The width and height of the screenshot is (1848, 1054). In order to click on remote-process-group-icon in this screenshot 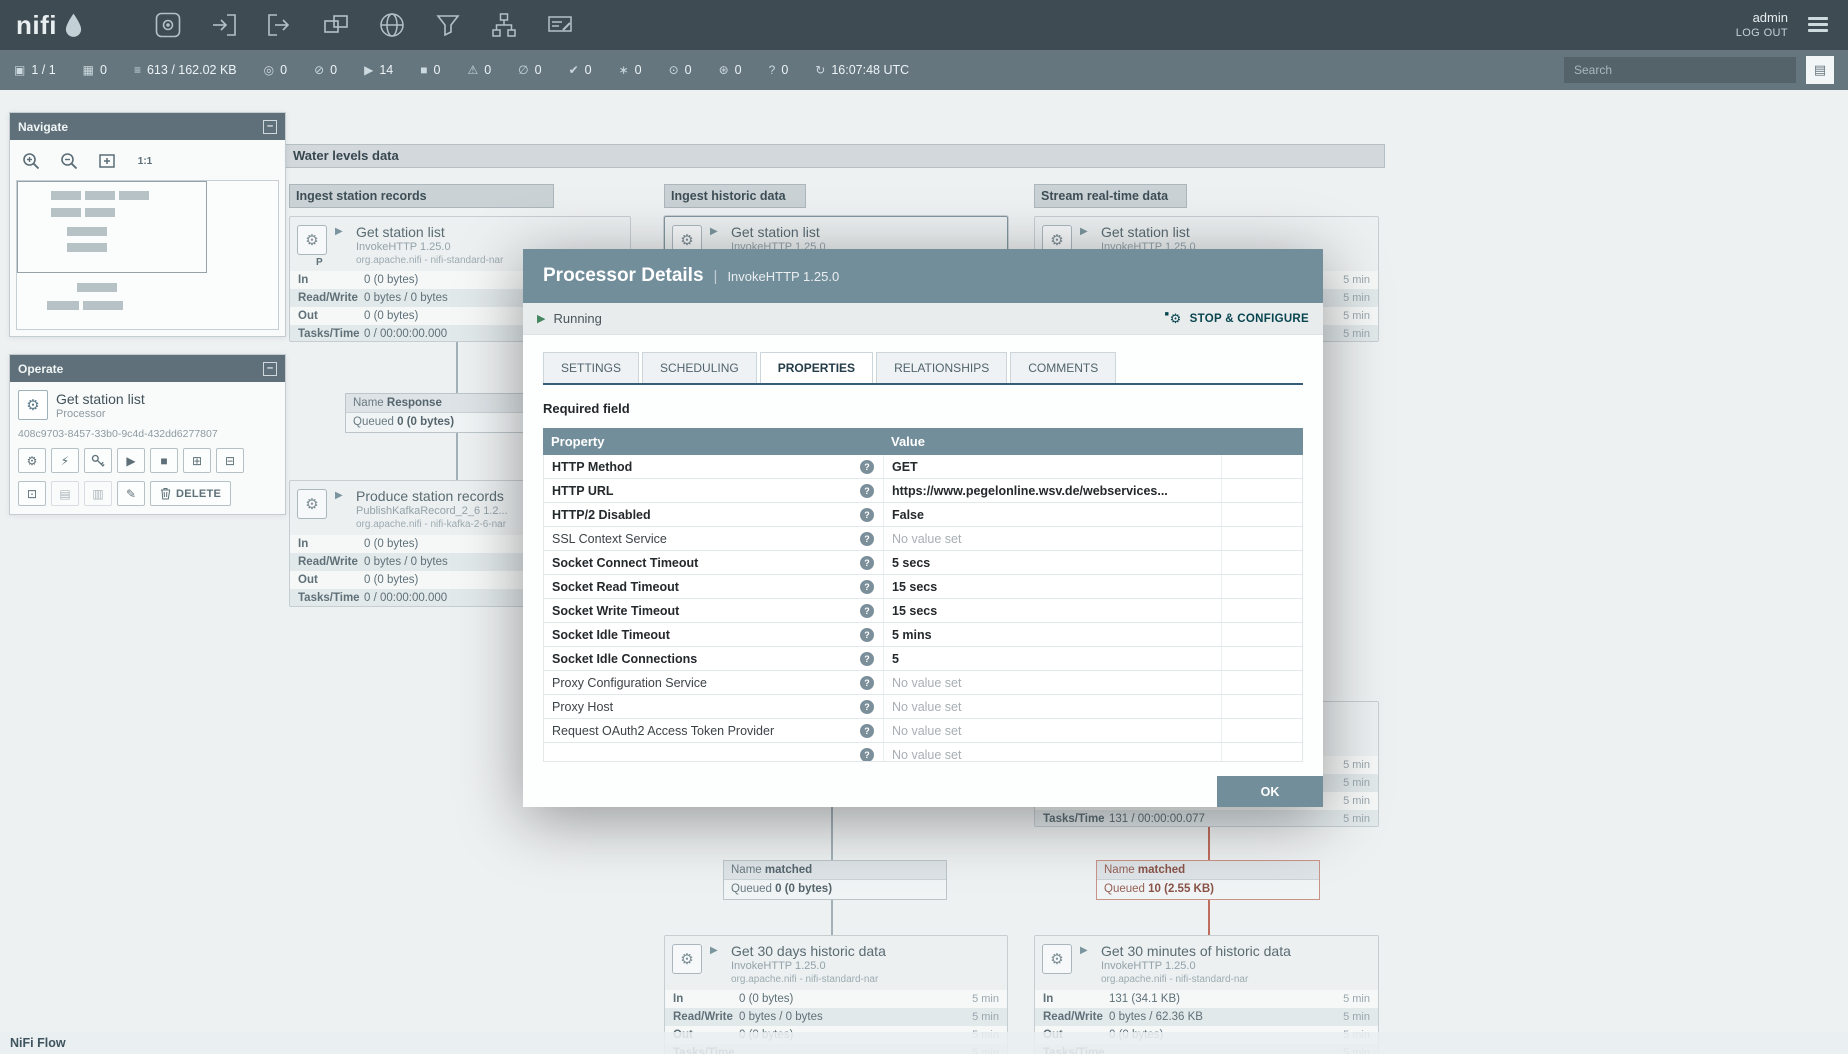, I will do `click(392, 25)`.